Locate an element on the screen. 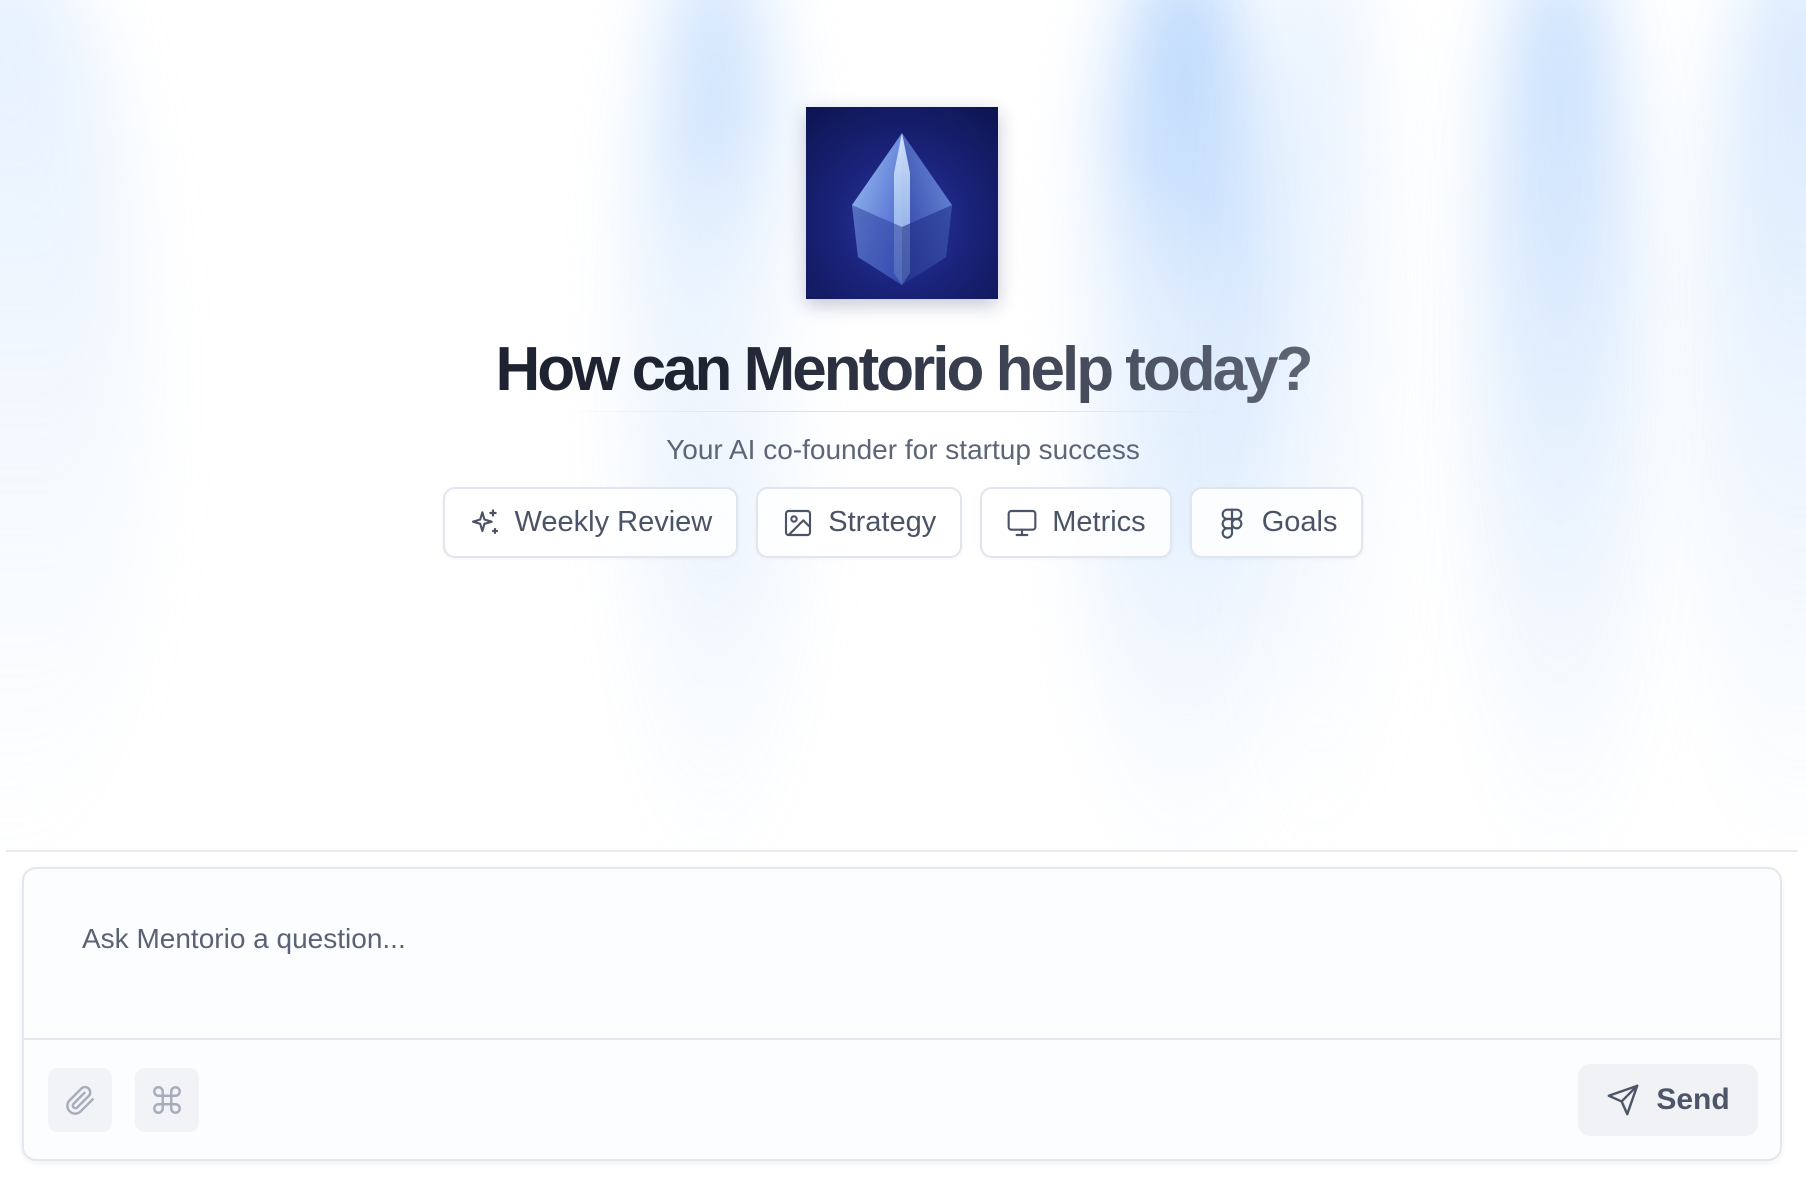  image-icon is located at coordinates (798, 523).